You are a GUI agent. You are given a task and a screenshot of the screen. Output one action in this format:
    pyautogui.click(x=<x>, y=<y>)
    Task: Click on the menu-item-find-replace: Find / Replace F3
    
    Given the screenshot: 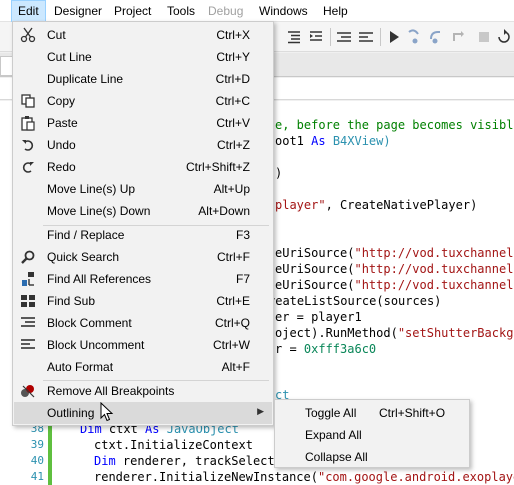 What is the action you would take?
    pyautogui.click(x=143, y=235)
    